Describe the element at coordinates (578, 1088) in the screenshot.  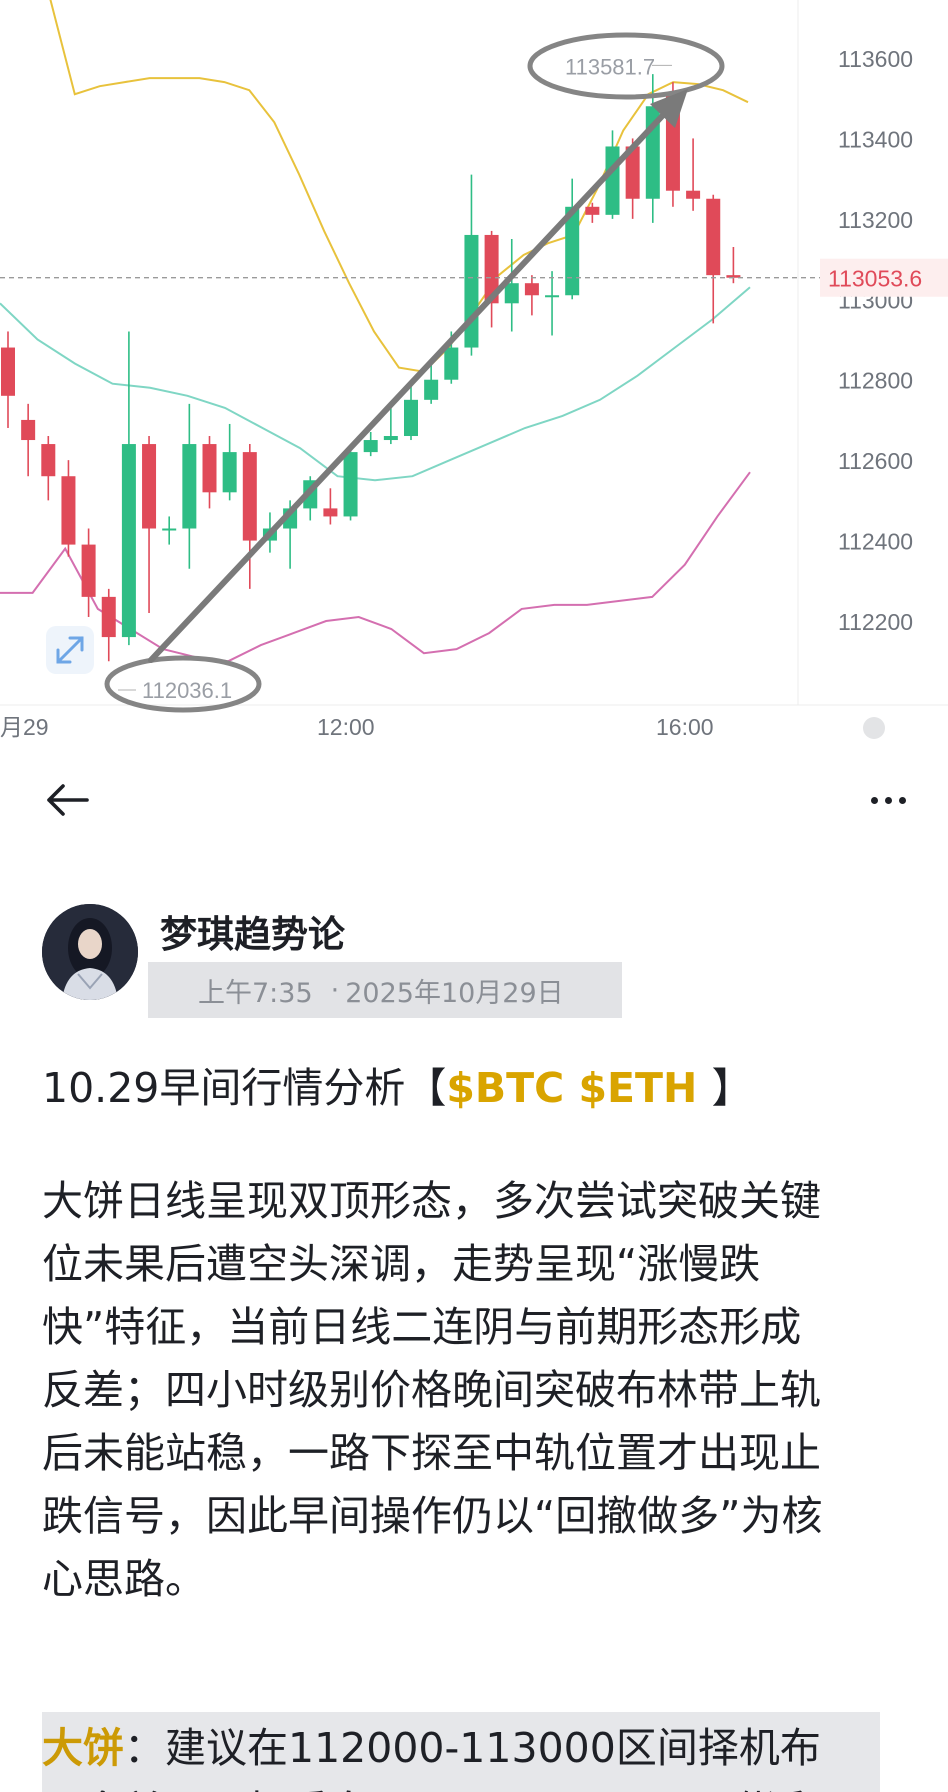
I see `coin-tags-link: $BTC $ETH` at that location.